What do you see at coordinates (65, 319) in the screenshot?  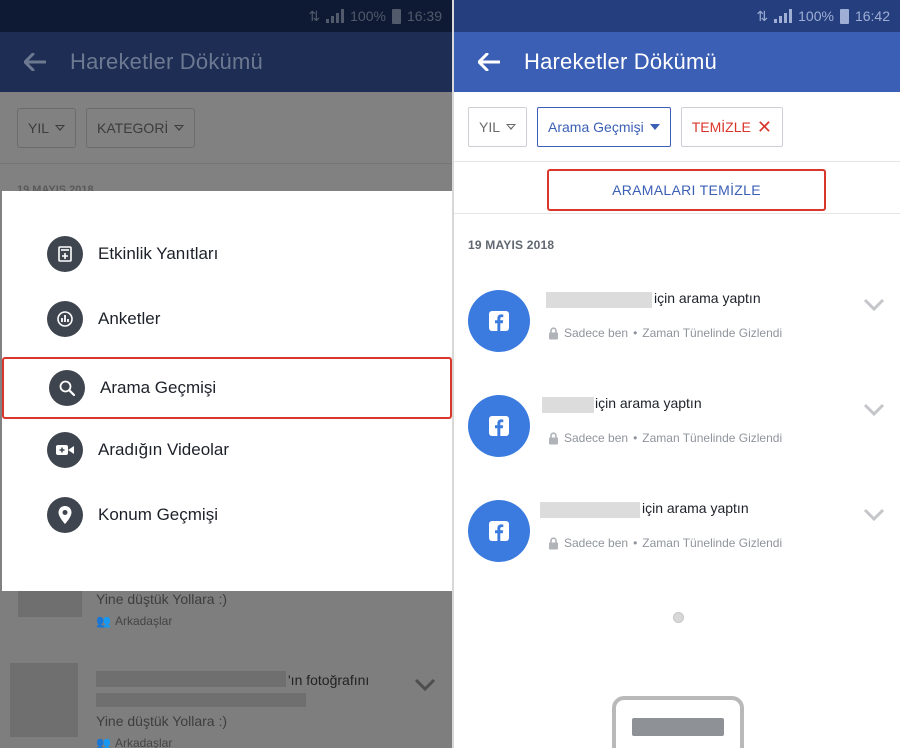 I see `poll-chart-icon` at bounding box center [65, 319].